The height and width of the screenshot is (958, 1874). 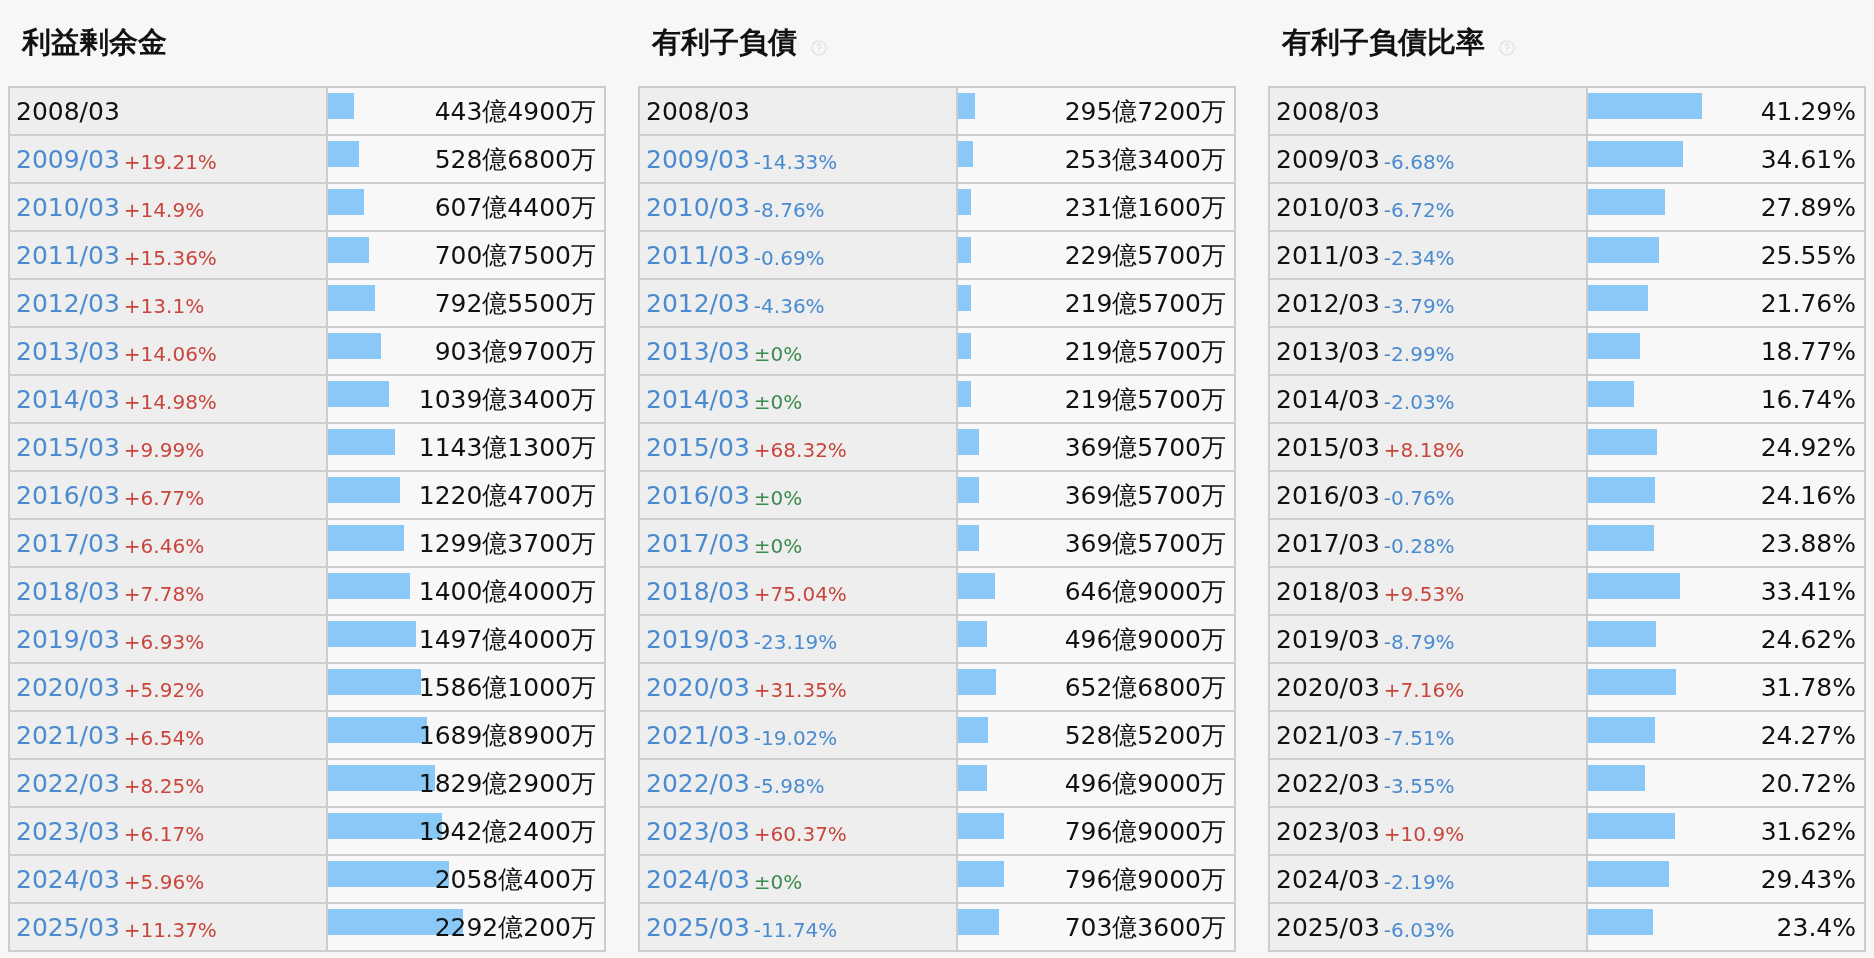 I want to click on change-percent: +75.04%, so click(x=800, y=594).